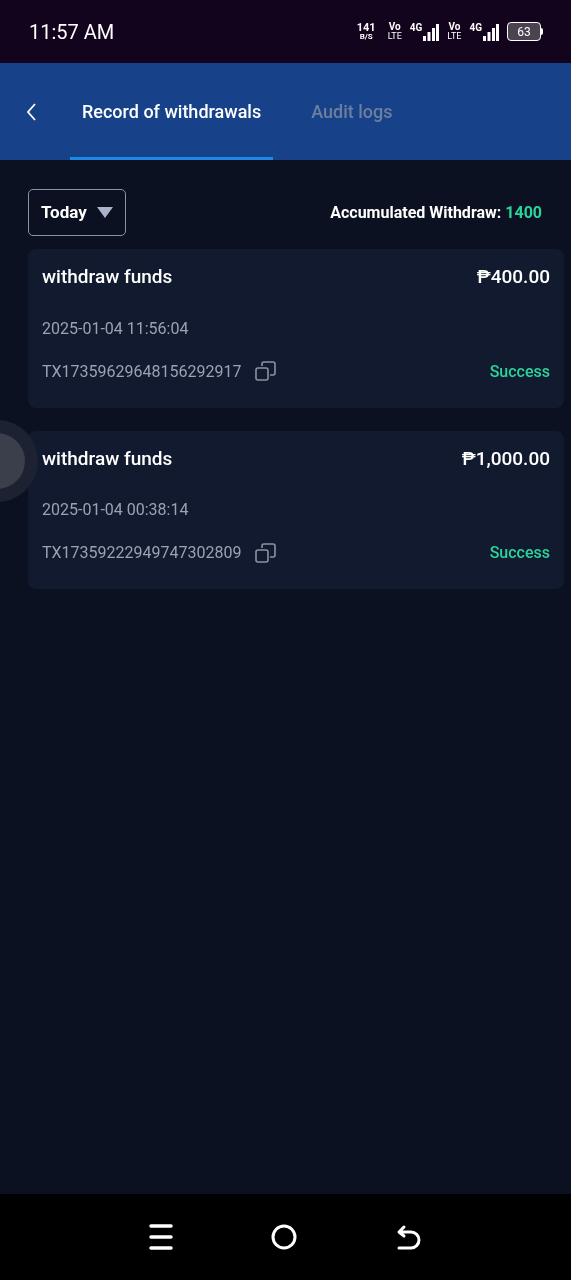 The image size is (571, 1280). I want to click on date-filter-dropdown: Today, so click(77, 212).